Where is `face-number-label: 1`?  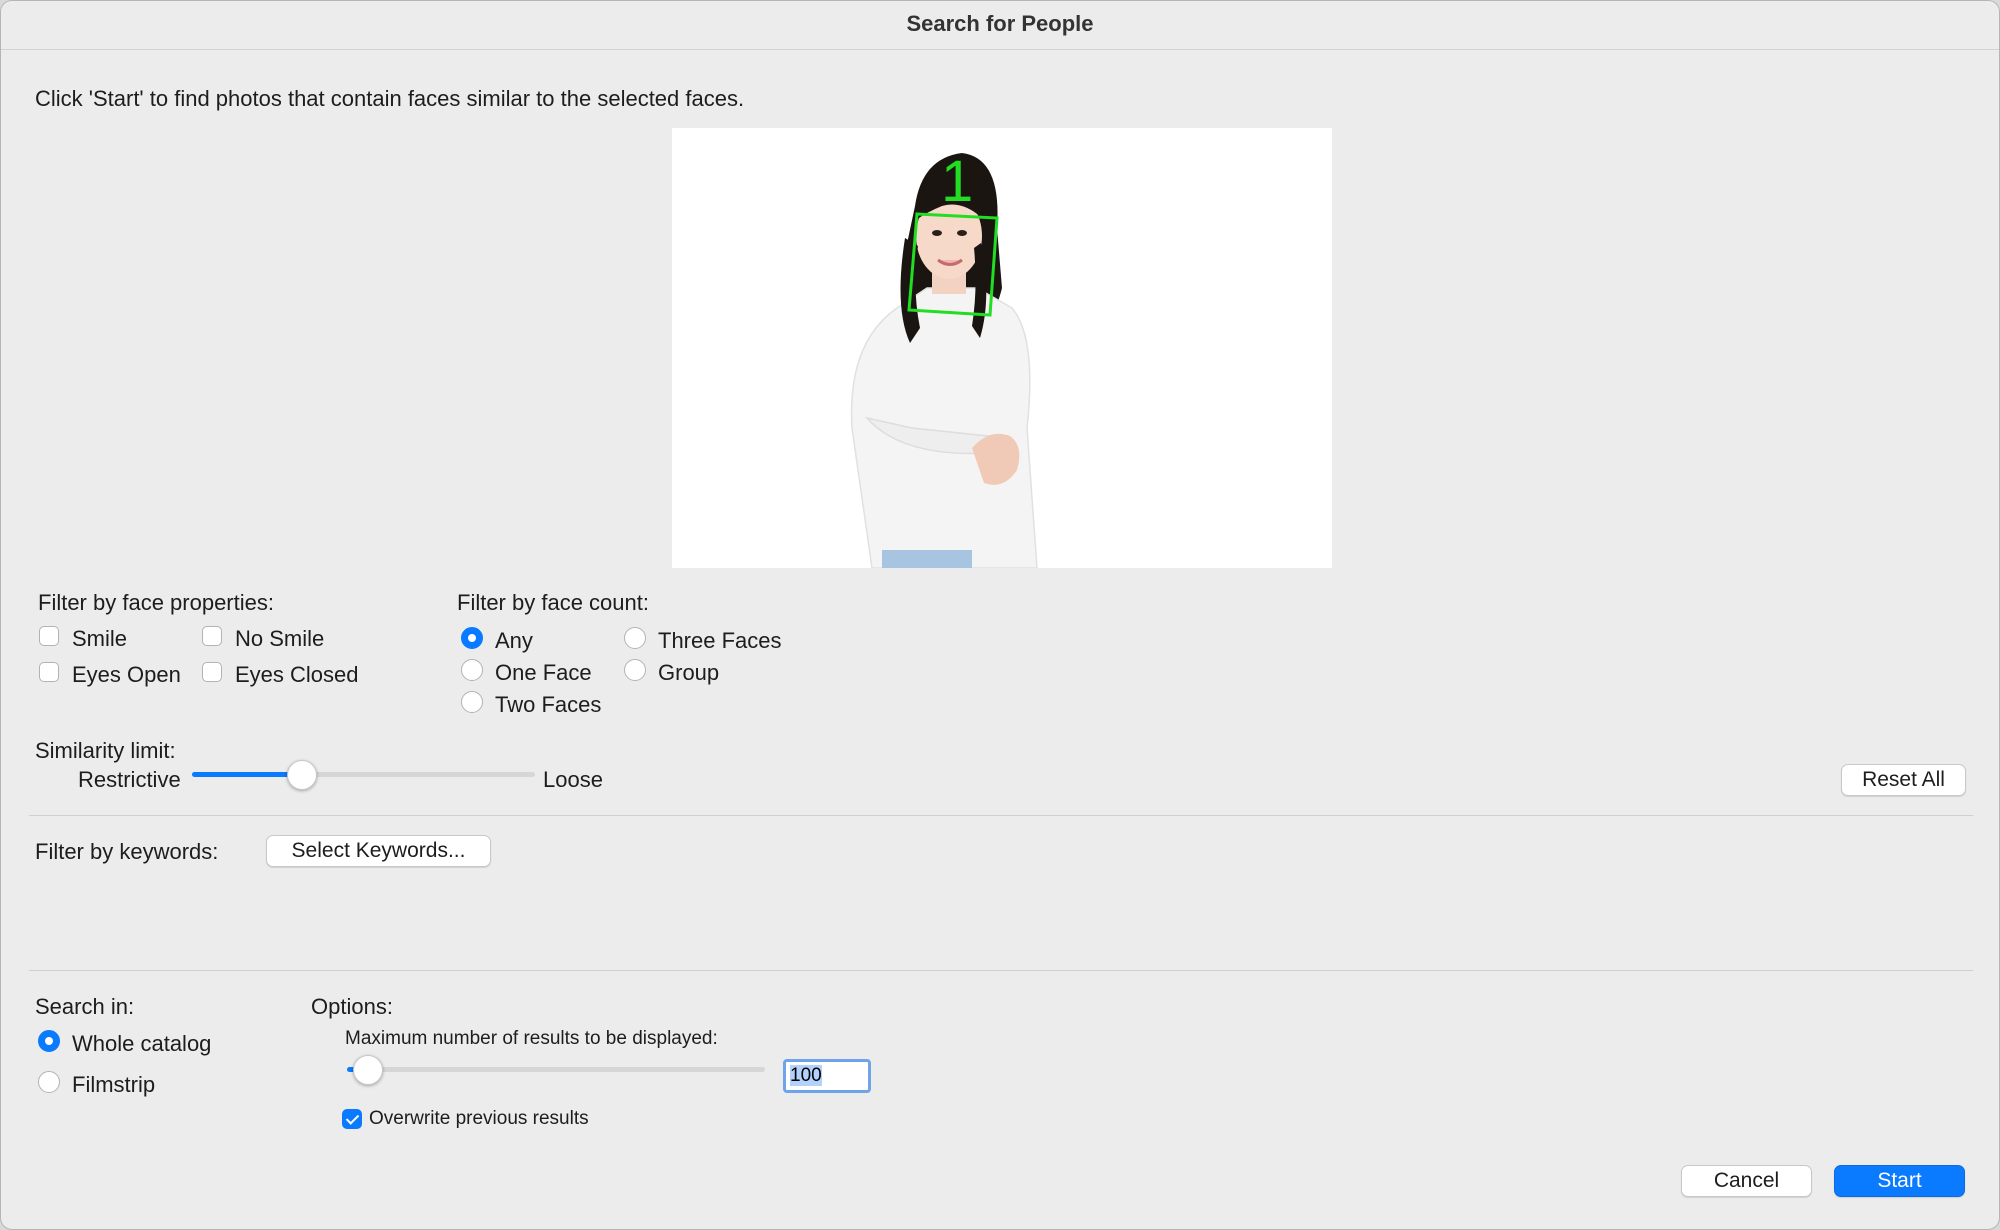
face-number-label: 1 is located at coordinates (957, 181).